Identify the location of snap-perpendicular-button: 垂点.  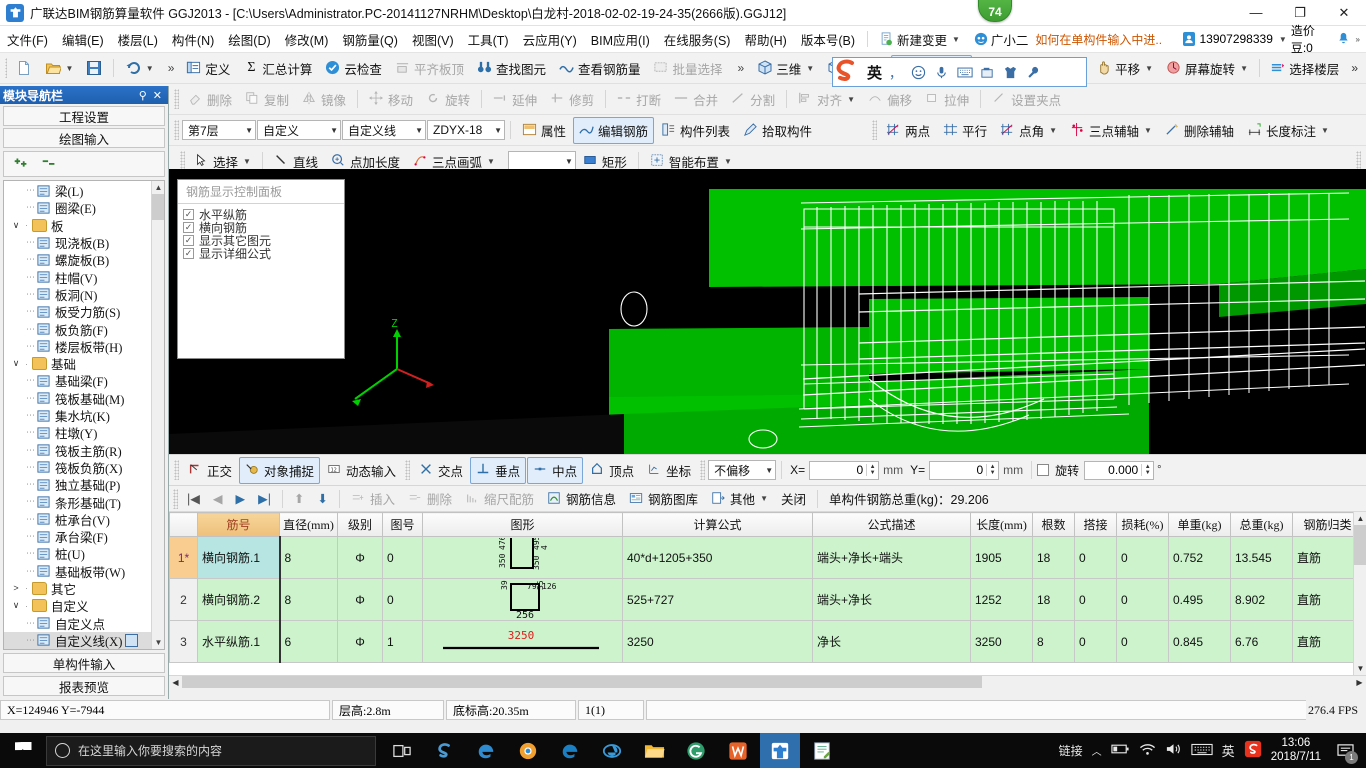
(498, 470).